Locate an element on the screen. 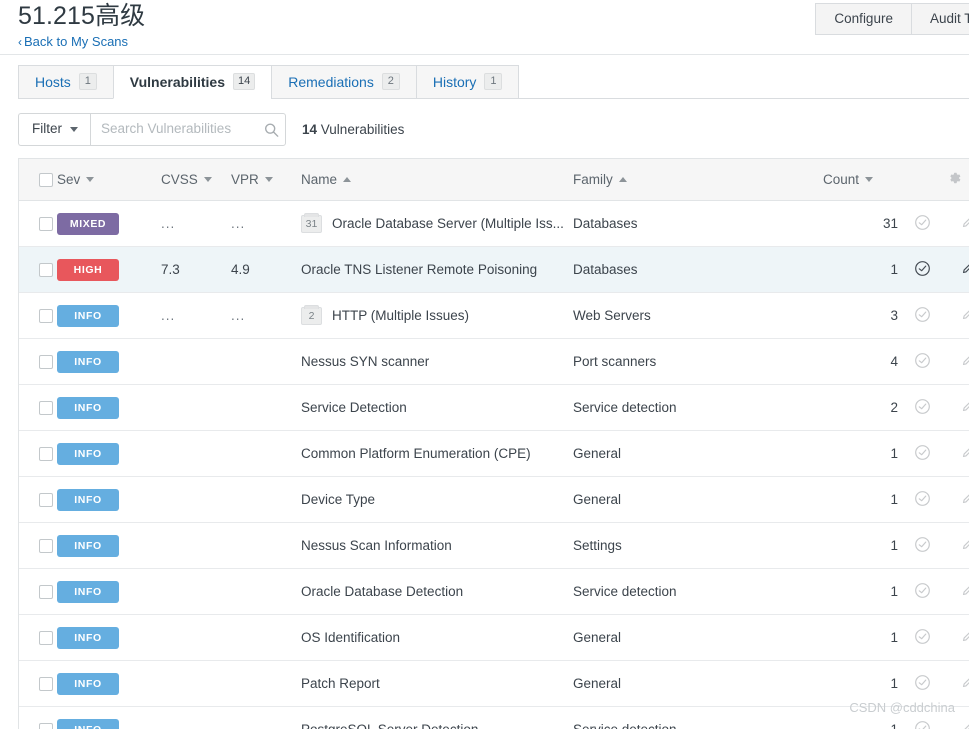 The image size is (969, 729). search-wrapper is located at coordinates (188, 129).